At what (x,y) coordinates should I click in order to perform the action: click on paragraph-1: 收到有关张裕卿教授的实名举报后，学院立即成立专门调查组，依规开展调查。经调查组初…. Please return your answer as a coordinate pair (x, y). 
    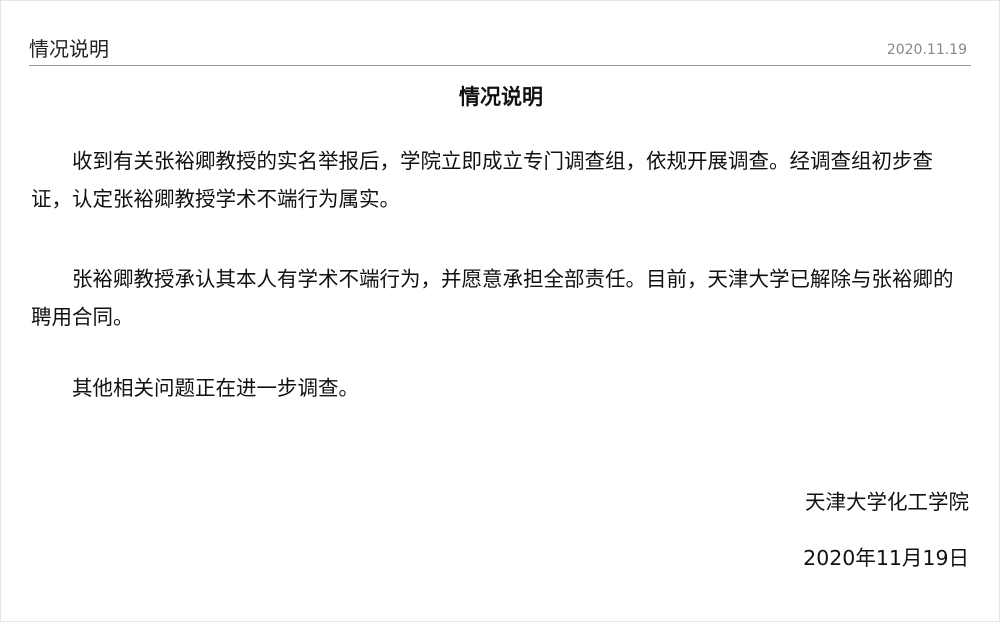
    Looking at the image, I should click on (482, 180).